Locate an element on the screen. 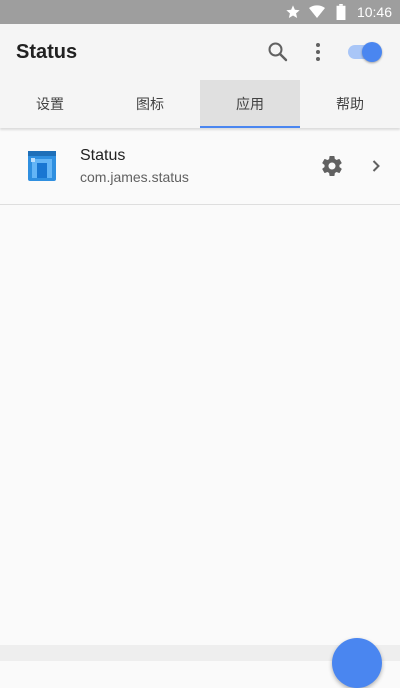 Image resolution: width=400 pixels, height=688 pixels. chevron-right-icon is located at coordinates (376, 166).